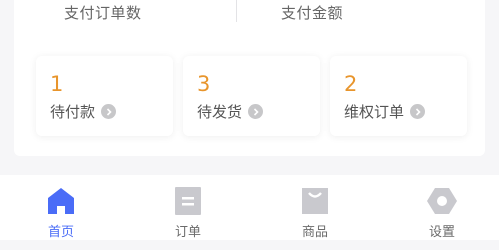 The height and width of the screenshot is (250, 499). I want to click on tab-label: 订单, so click(187, 232).